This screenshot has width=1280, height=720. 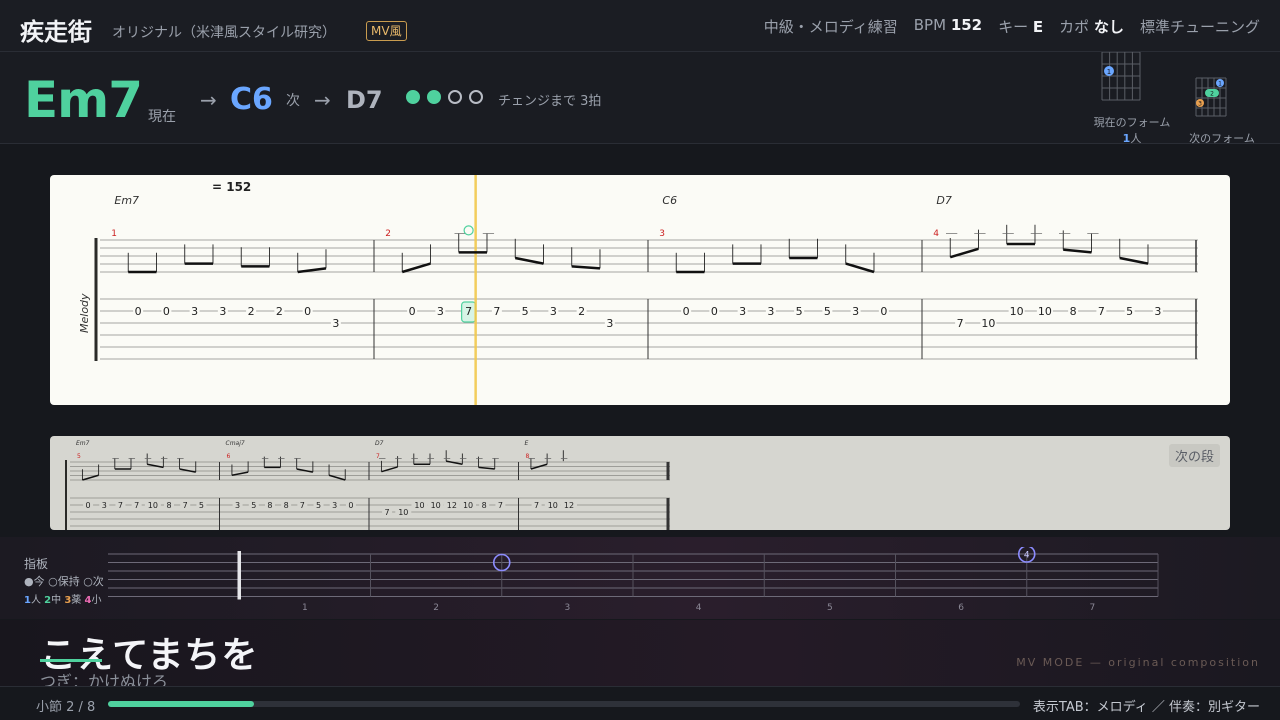 What do you see at coordinates (71, 660) in the screenshot?
I see `lyric-progress-underline` at bounding box center [71, 660].